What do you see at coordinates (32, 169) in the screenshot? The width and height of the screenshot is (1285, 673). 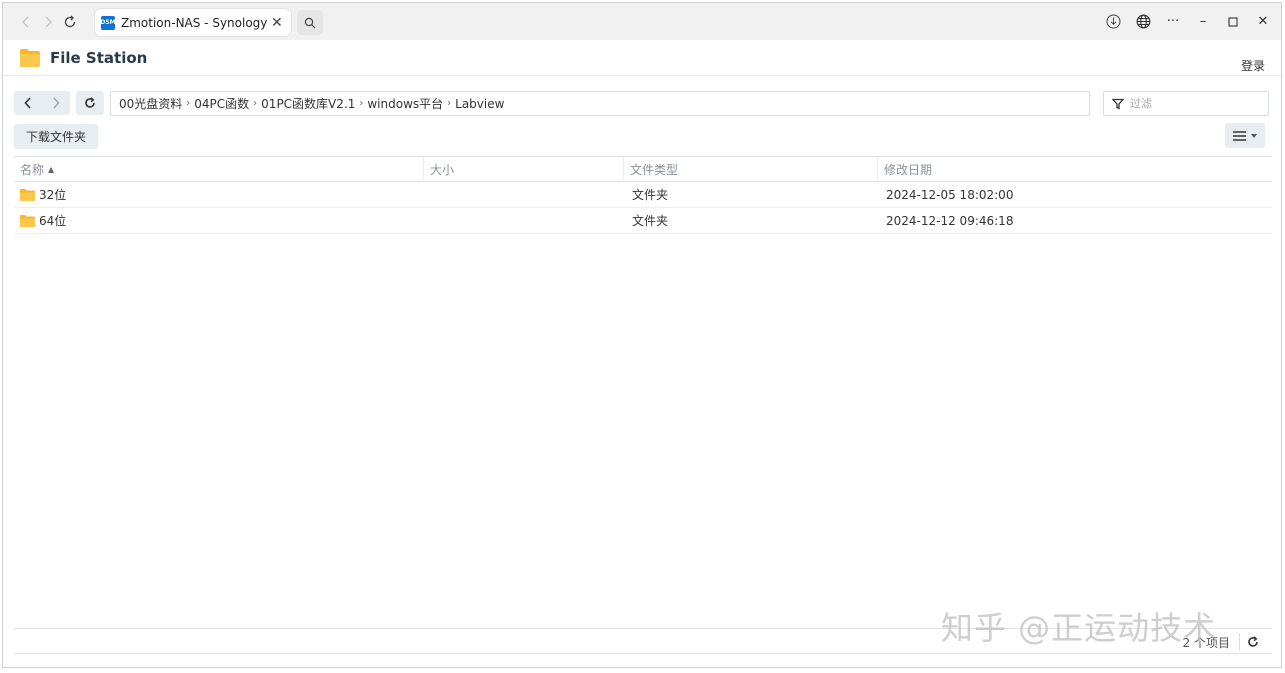 I see `column-header-label: 名称` at bounding box center [32, 169].